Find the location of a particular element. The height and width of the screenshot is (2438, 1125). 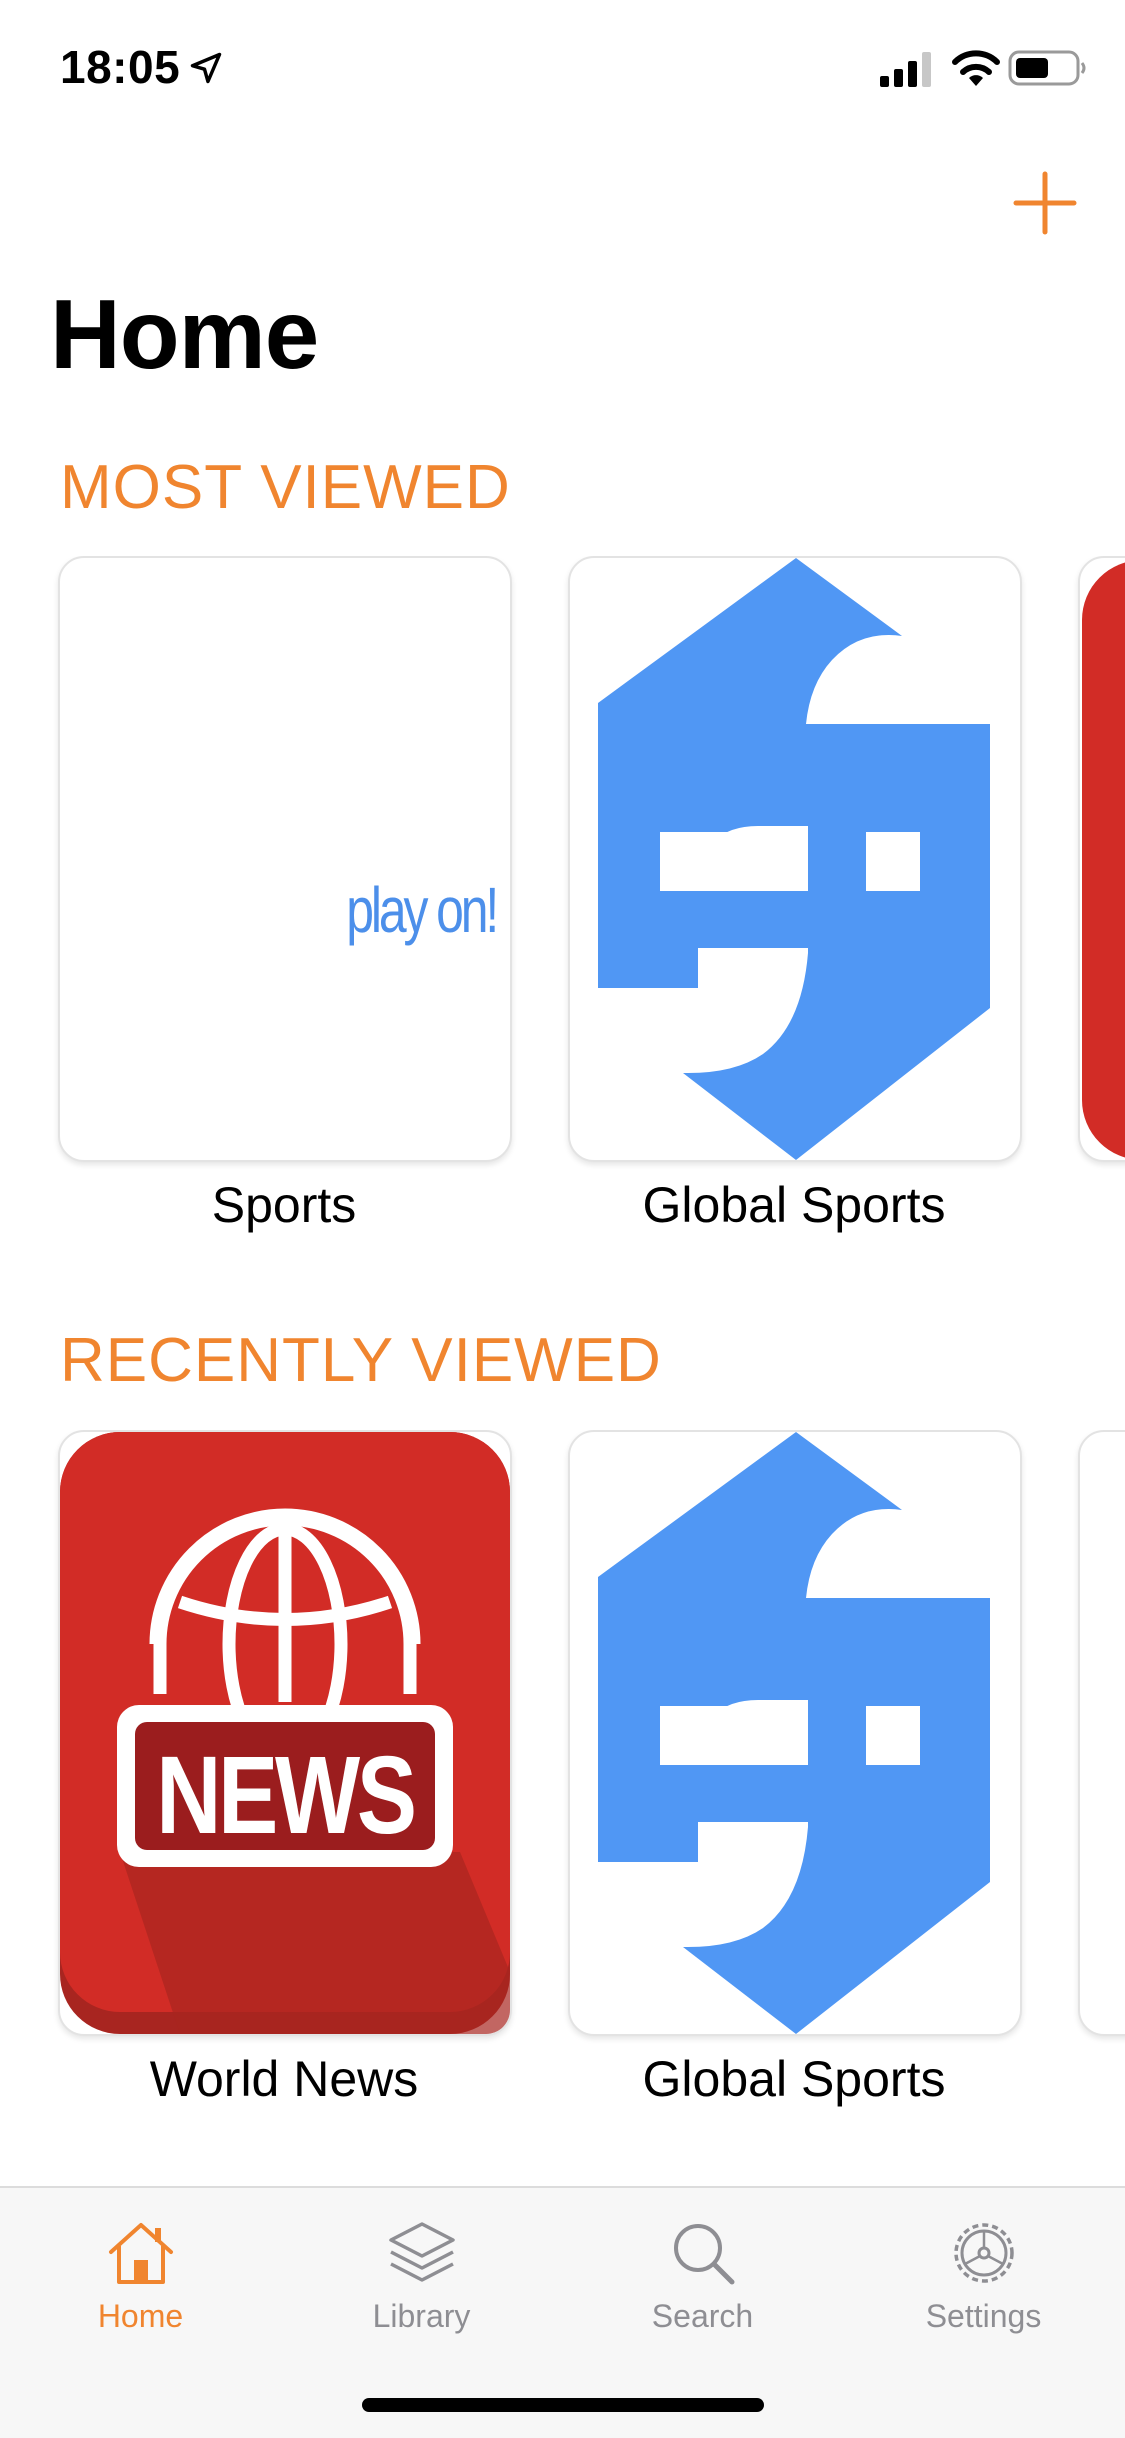

tab-home: Home is located at coordinates (140, 2273).